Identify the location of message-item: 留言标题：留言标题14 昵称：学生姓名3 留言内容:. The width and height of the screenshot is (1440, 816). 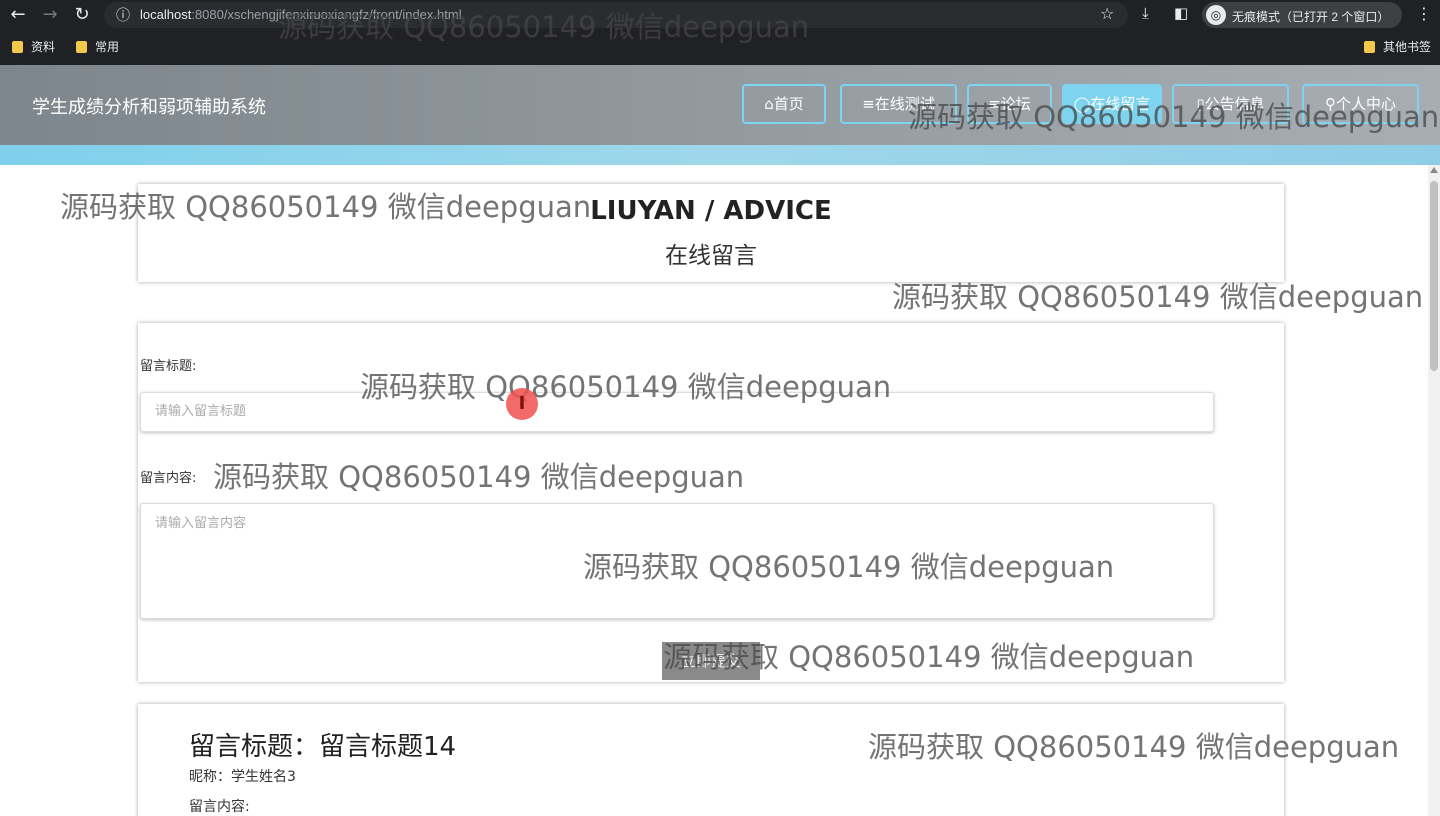
(711, 760).